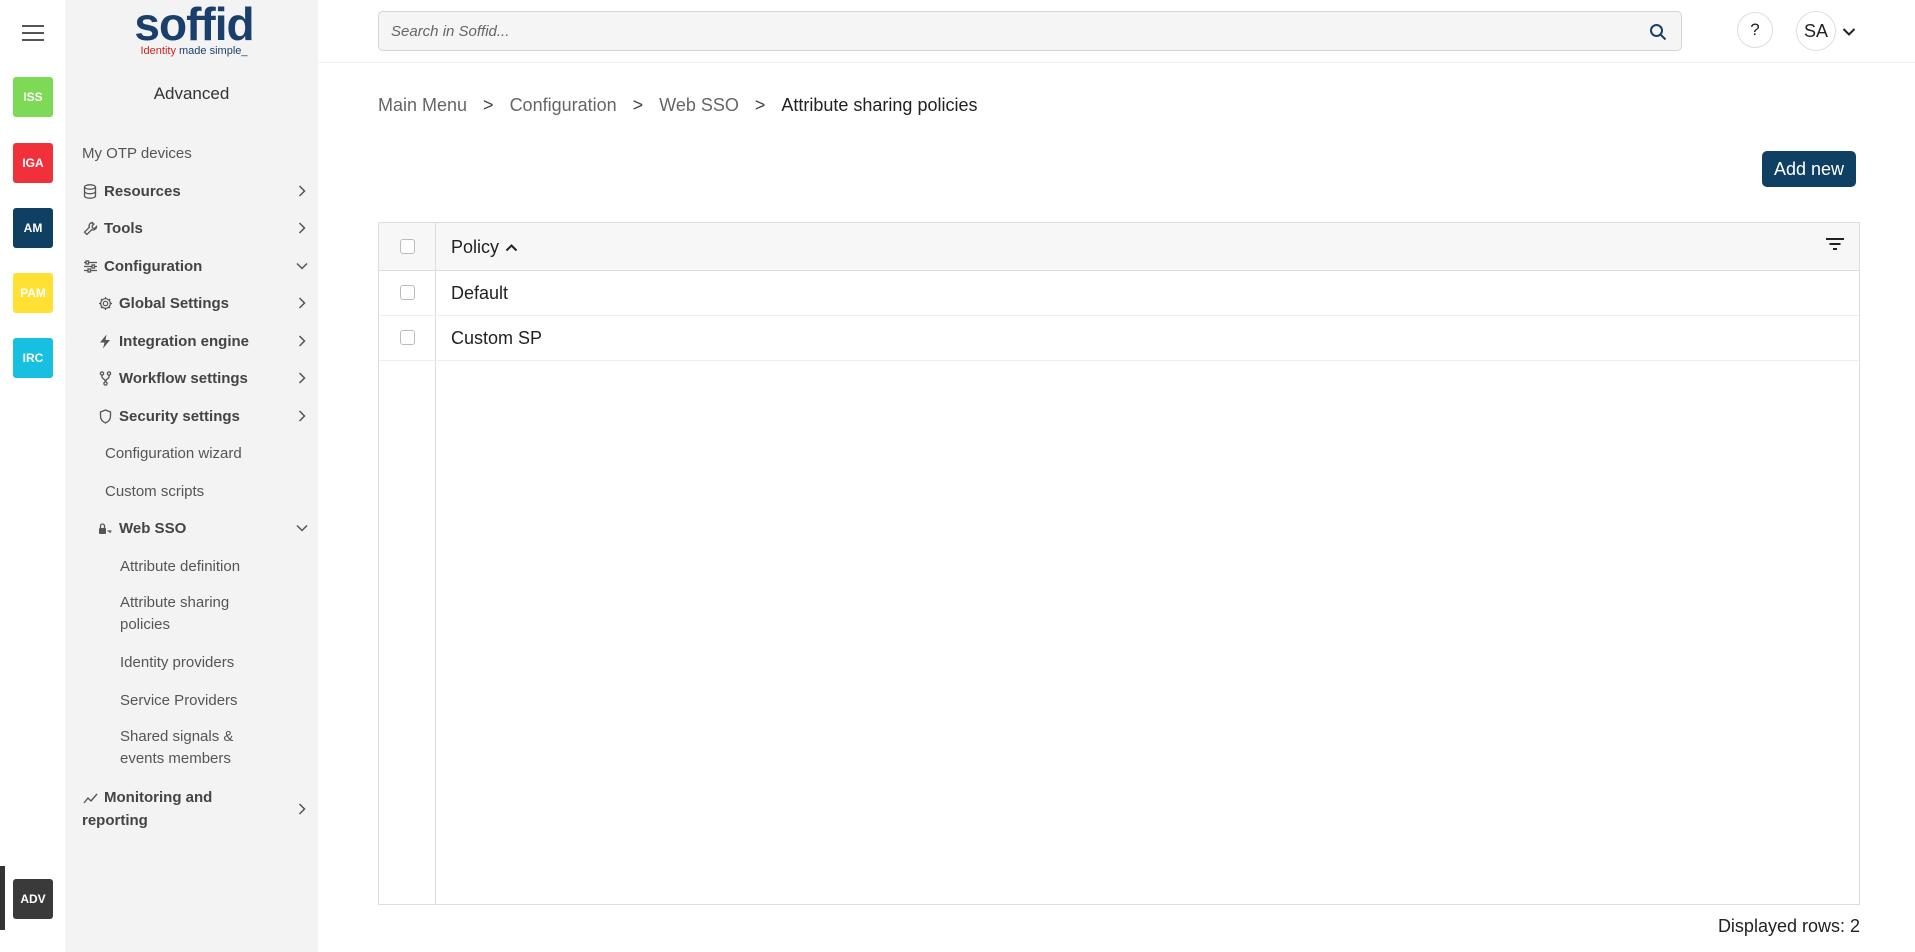  I want to click on sort-ascending-icon, so click(511, 247).